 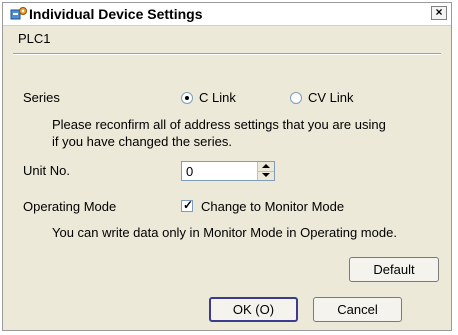 I want to click on divider, so click(x=227, y=54).